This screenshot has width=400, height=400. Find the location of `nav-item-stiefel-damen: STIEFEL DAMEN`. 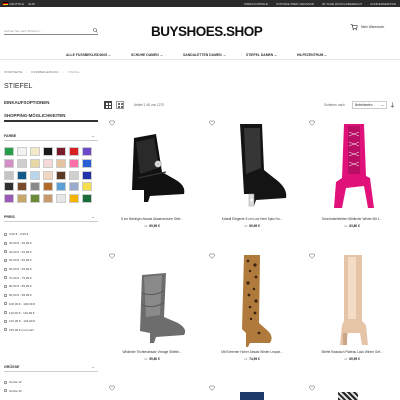

nav-item-stiefel-damen: STIEFEL DAMEN is located at coordinates (261, 55).